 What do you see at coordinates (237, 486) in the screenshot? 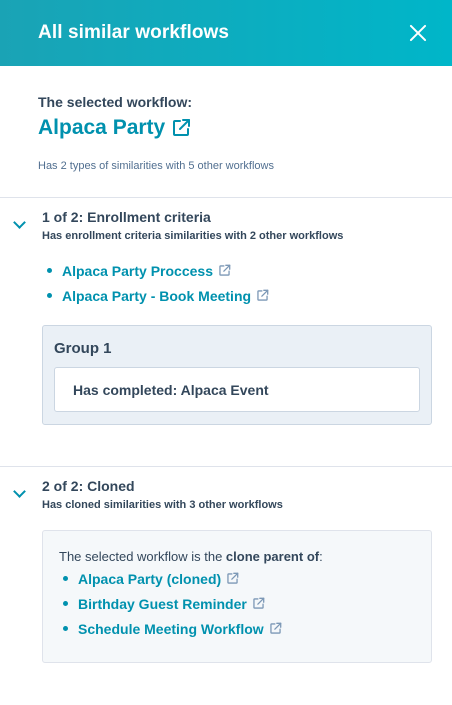
I see `section-title: 2 of 2: Cloned` at bounding box center [237, 486].